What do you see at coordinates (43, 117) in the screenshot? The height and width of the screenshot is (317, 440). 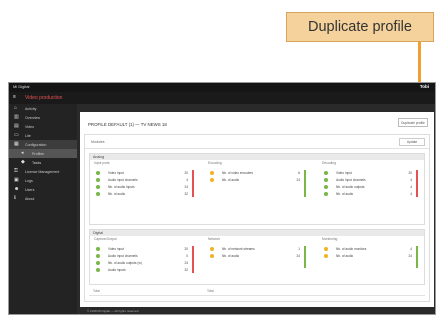 I see `sidebar-item-overview: ▥ Overview` at bounding box center [43, 117].